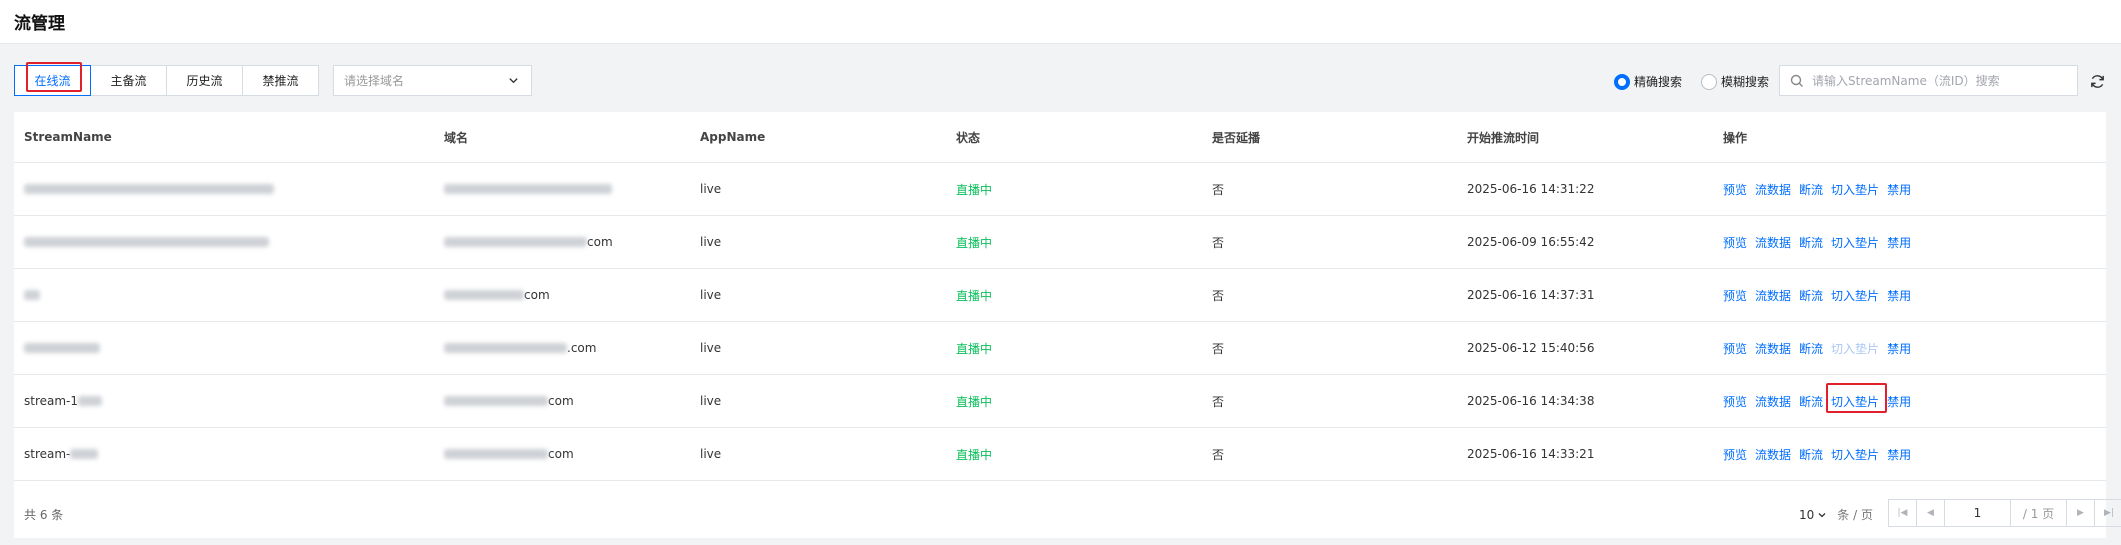 Image resolution: width=2121 pixels, height=545 pixels. I want to click on insert-slate-link-highlighted: 切入垫片, so click(1855, 401).